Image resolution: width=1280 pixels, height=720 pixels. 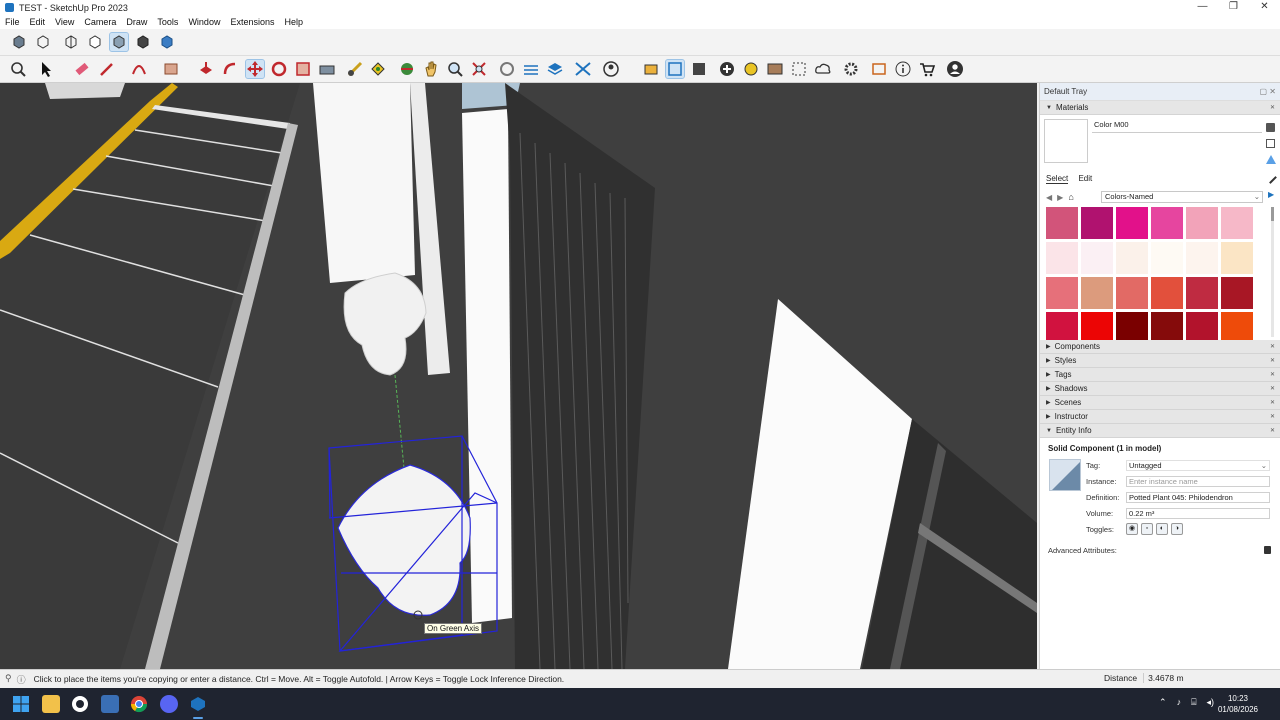 What do you see at coordinates (1160, 347) in the screenshot?
I see `components-panel-header: ▶ Components ✕` at bounding box center [1160, 347].